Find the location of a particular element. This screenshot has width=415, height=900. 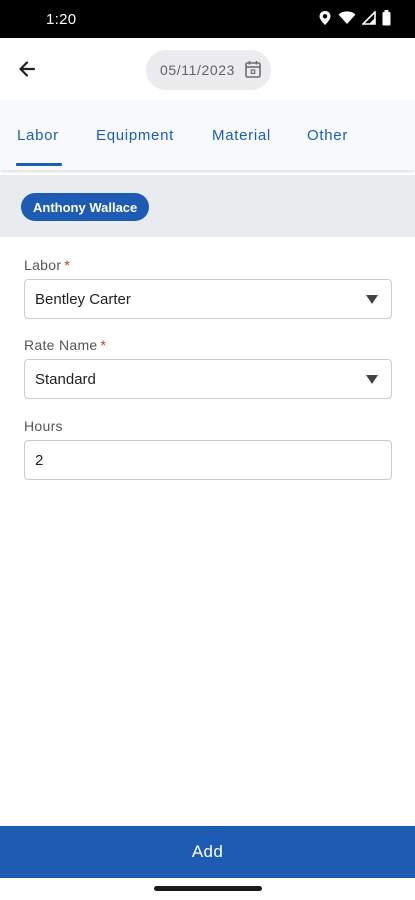

tab-material: Material is located at coordinates (241, 135).